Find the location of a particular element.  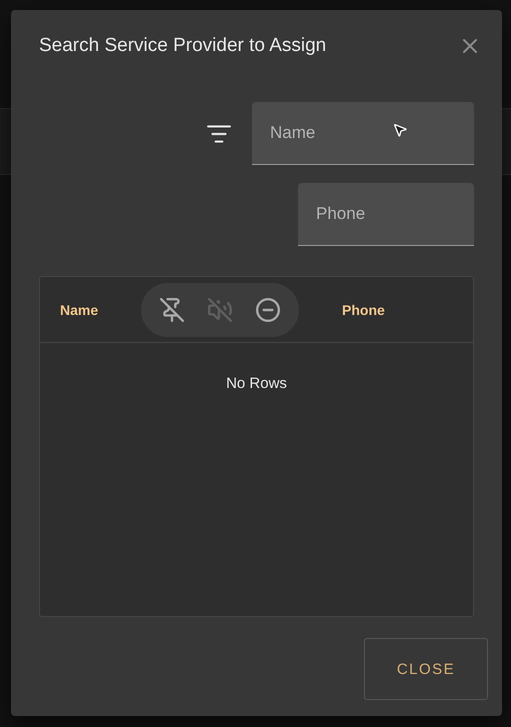

name-field: Name is located at coordinates (363, 133).